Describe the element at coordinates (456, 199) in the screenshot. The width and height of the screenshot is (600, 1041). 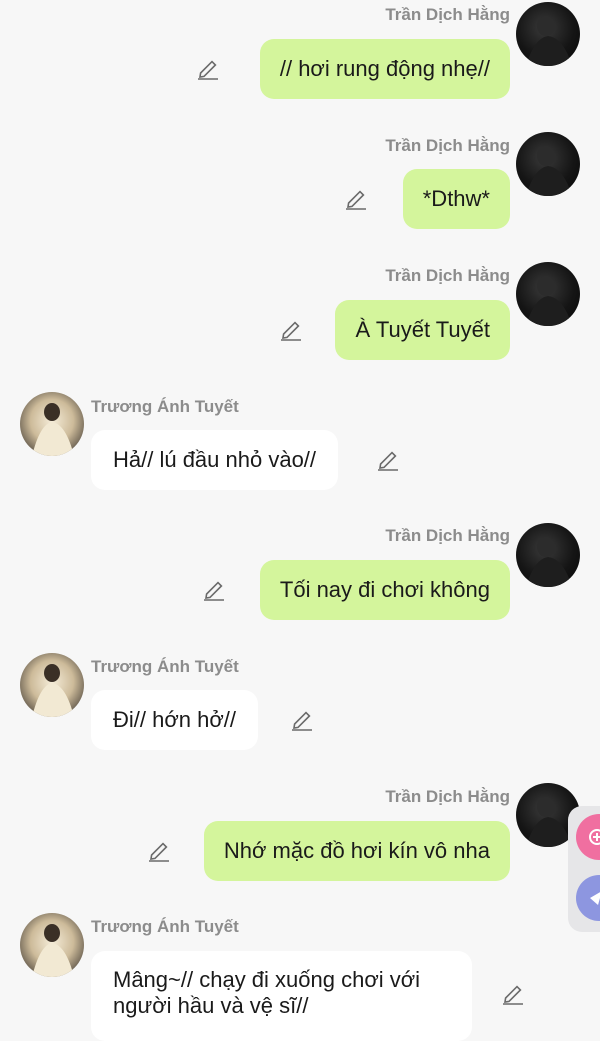
I see `message-bubble: *Dthw*` at that location.